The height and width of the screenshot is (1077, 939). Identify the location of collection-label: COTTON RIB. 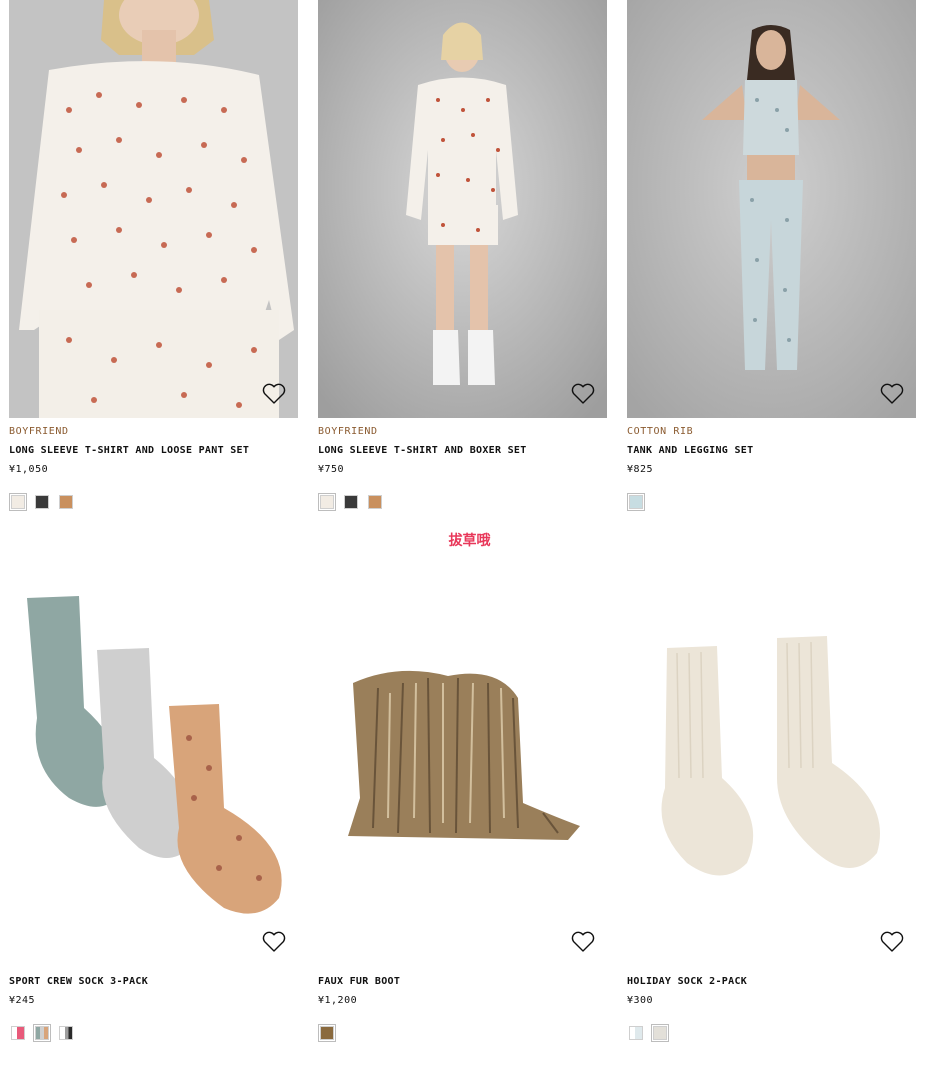
(660, 431).